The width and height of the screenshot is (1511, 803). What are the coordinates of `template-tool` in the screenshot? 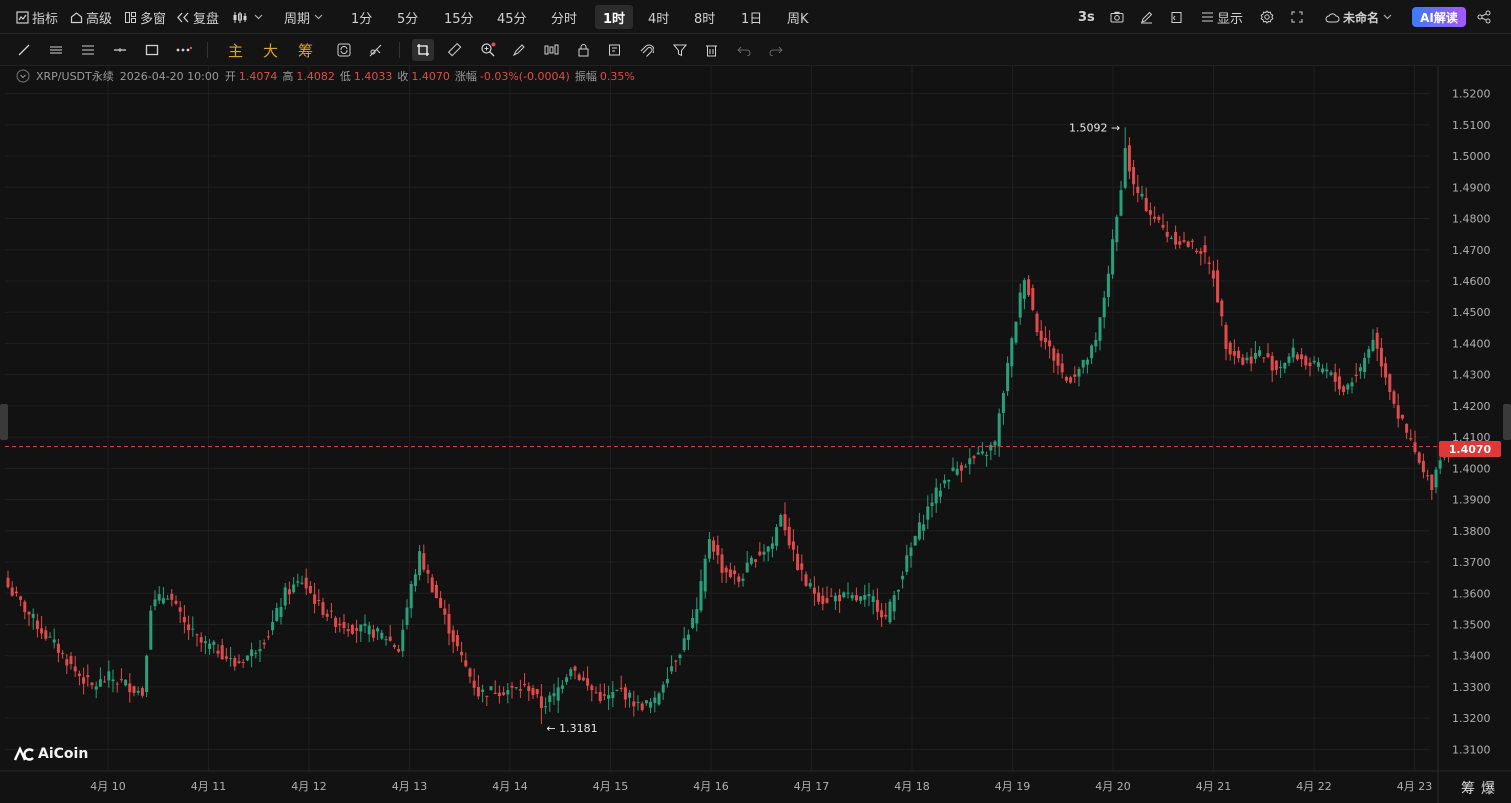 It's located at (615, 50).